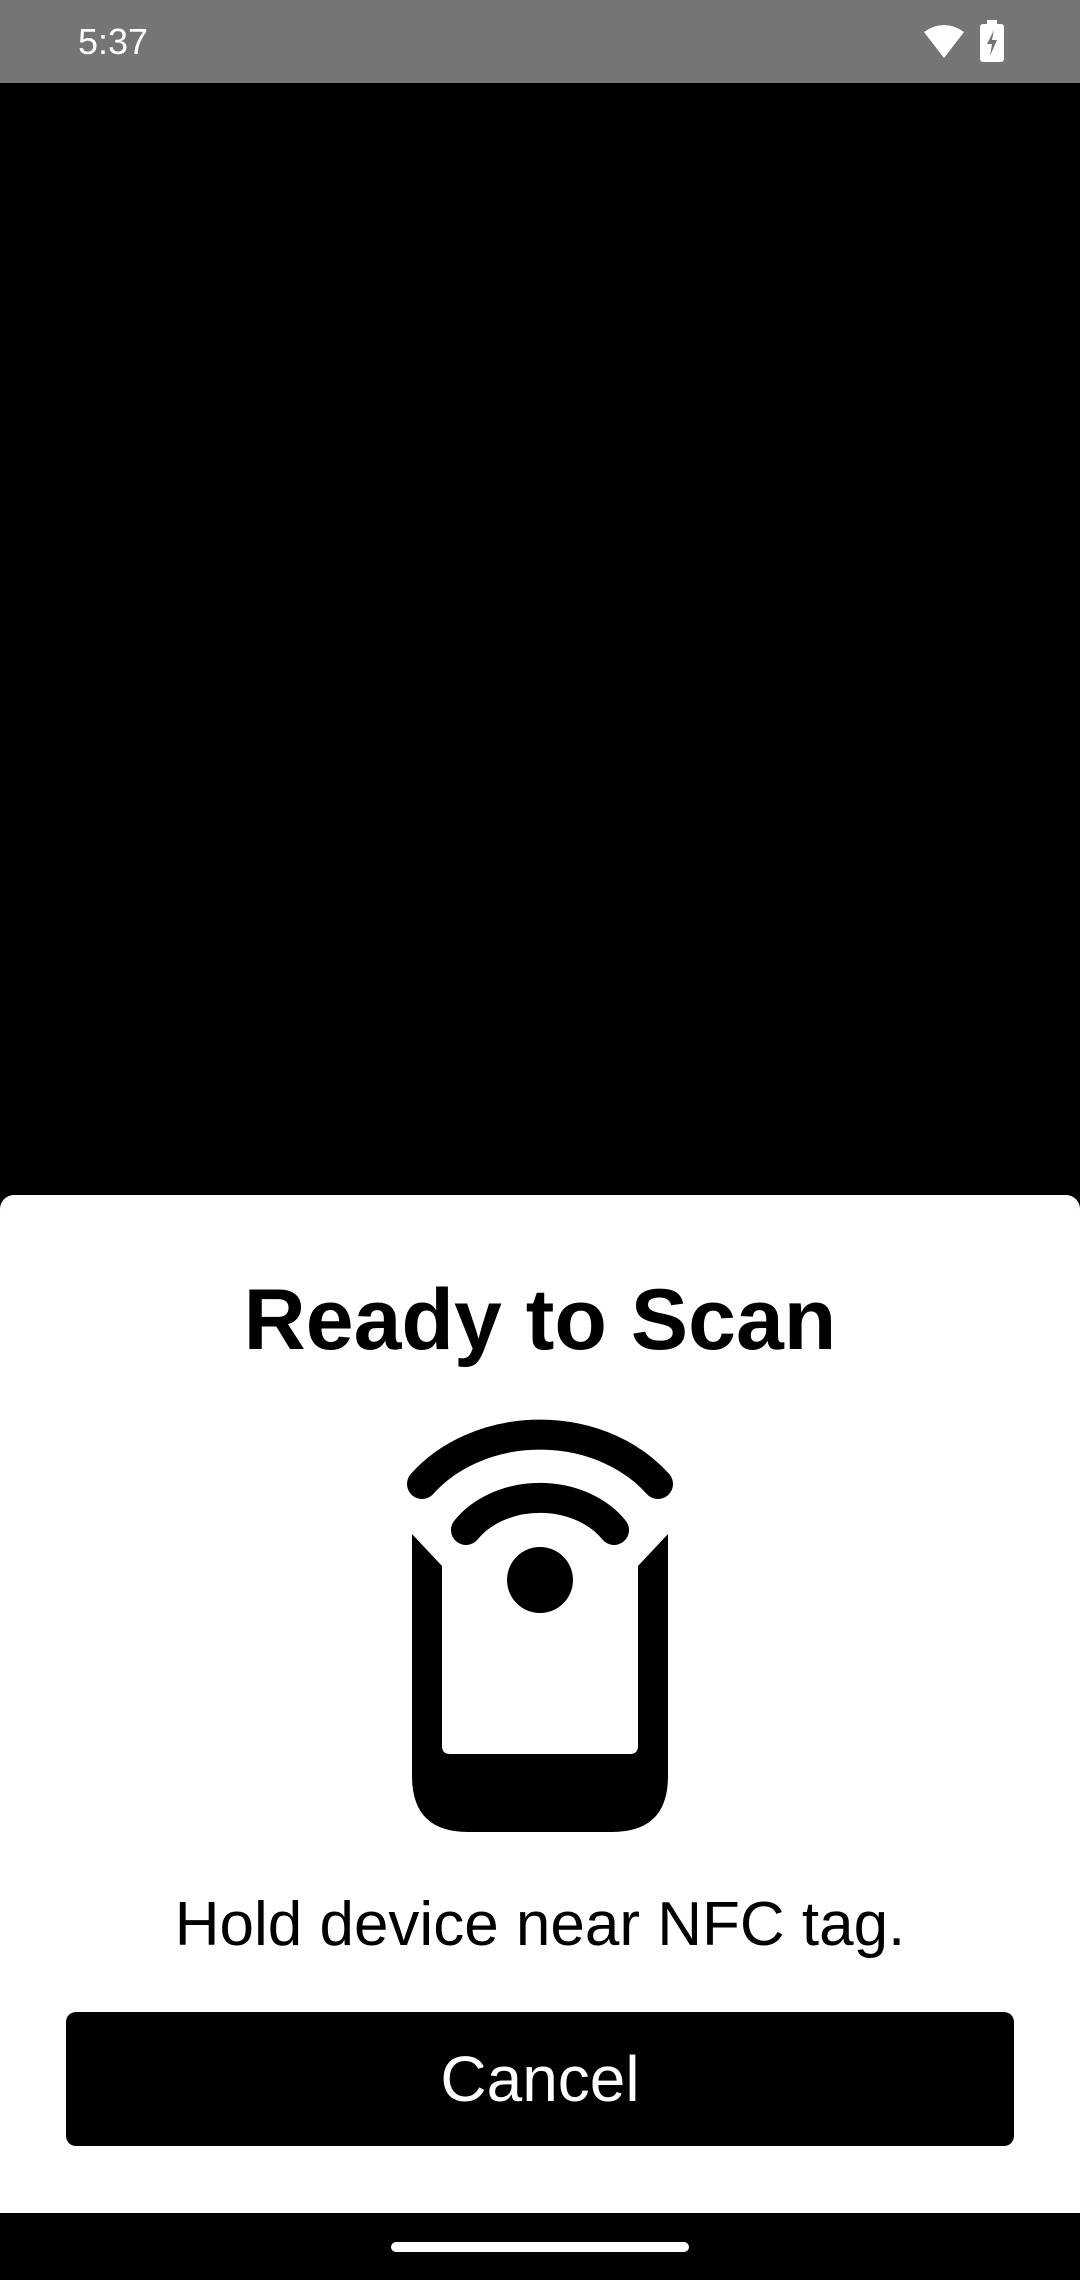 Image resolution: width=1080 pixels, height=2280 pixels. Describe the element at coordinates (540, 1320) in the screenshot. I see `sheet-title: Ready to Scan` at that location.